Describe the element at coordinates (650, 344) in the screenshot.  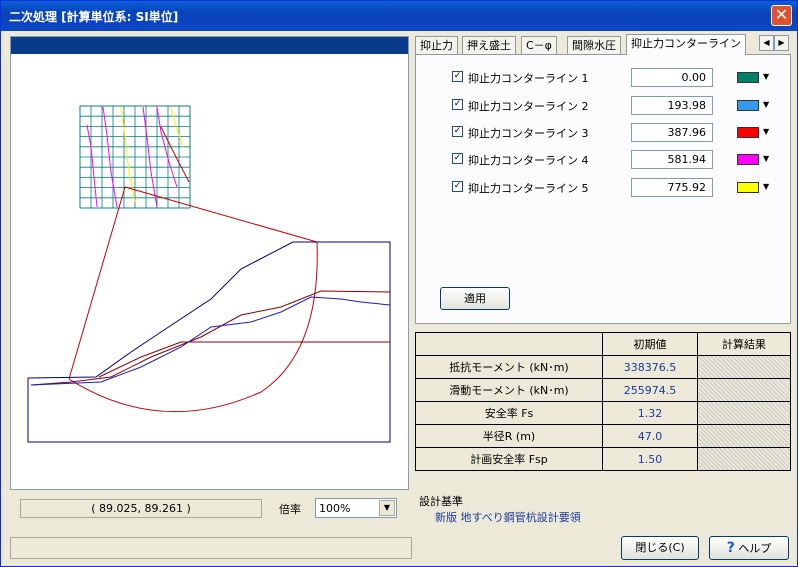
I see `table-header-cell: 初期値` at that location.